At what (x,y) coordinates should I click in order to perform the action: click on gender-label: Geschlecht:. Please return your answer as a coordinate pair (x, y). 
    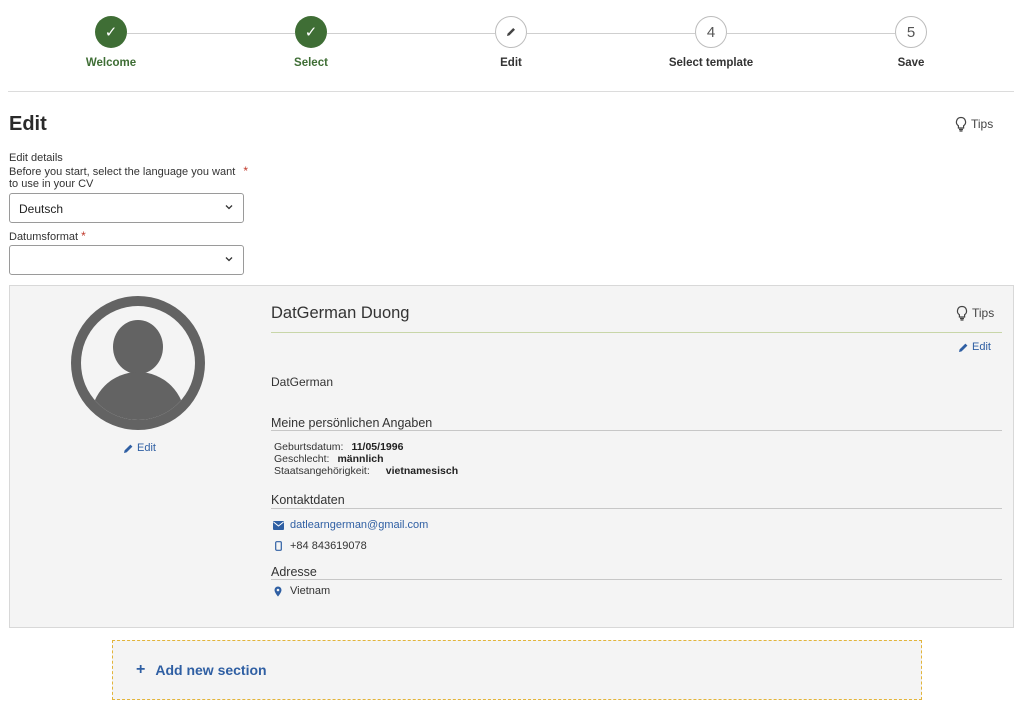
    Looking at the image, I should click on (302, 459).